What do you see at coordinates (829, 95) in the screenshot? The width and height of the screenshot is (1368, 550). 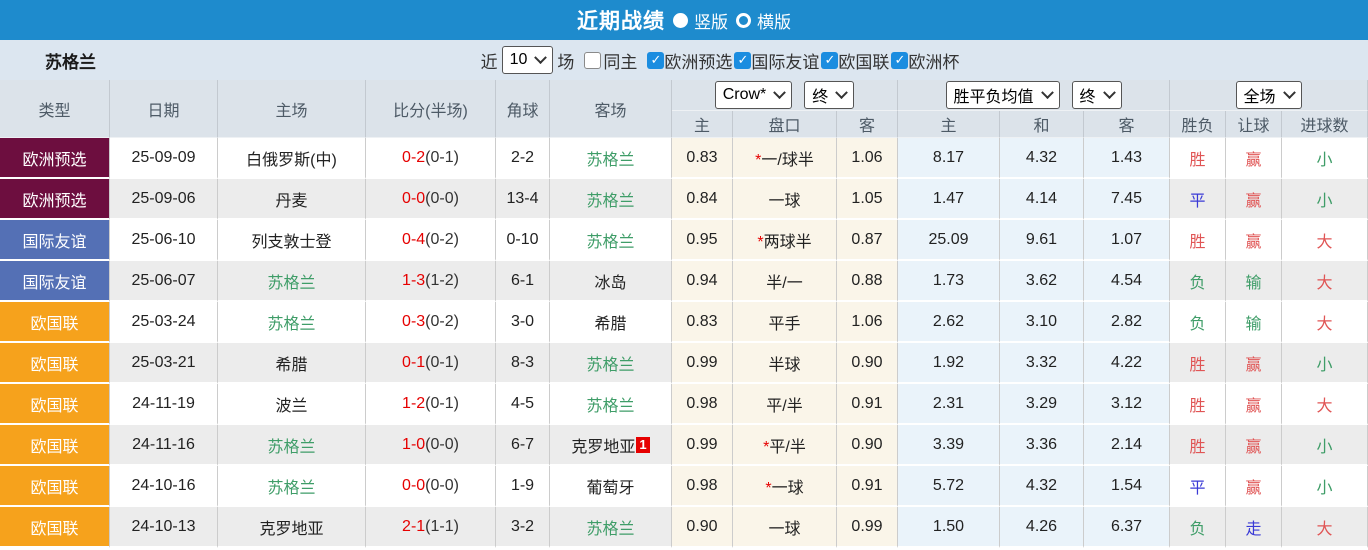 I see `odds-time-select: 终` at bounding box center [829, 95].